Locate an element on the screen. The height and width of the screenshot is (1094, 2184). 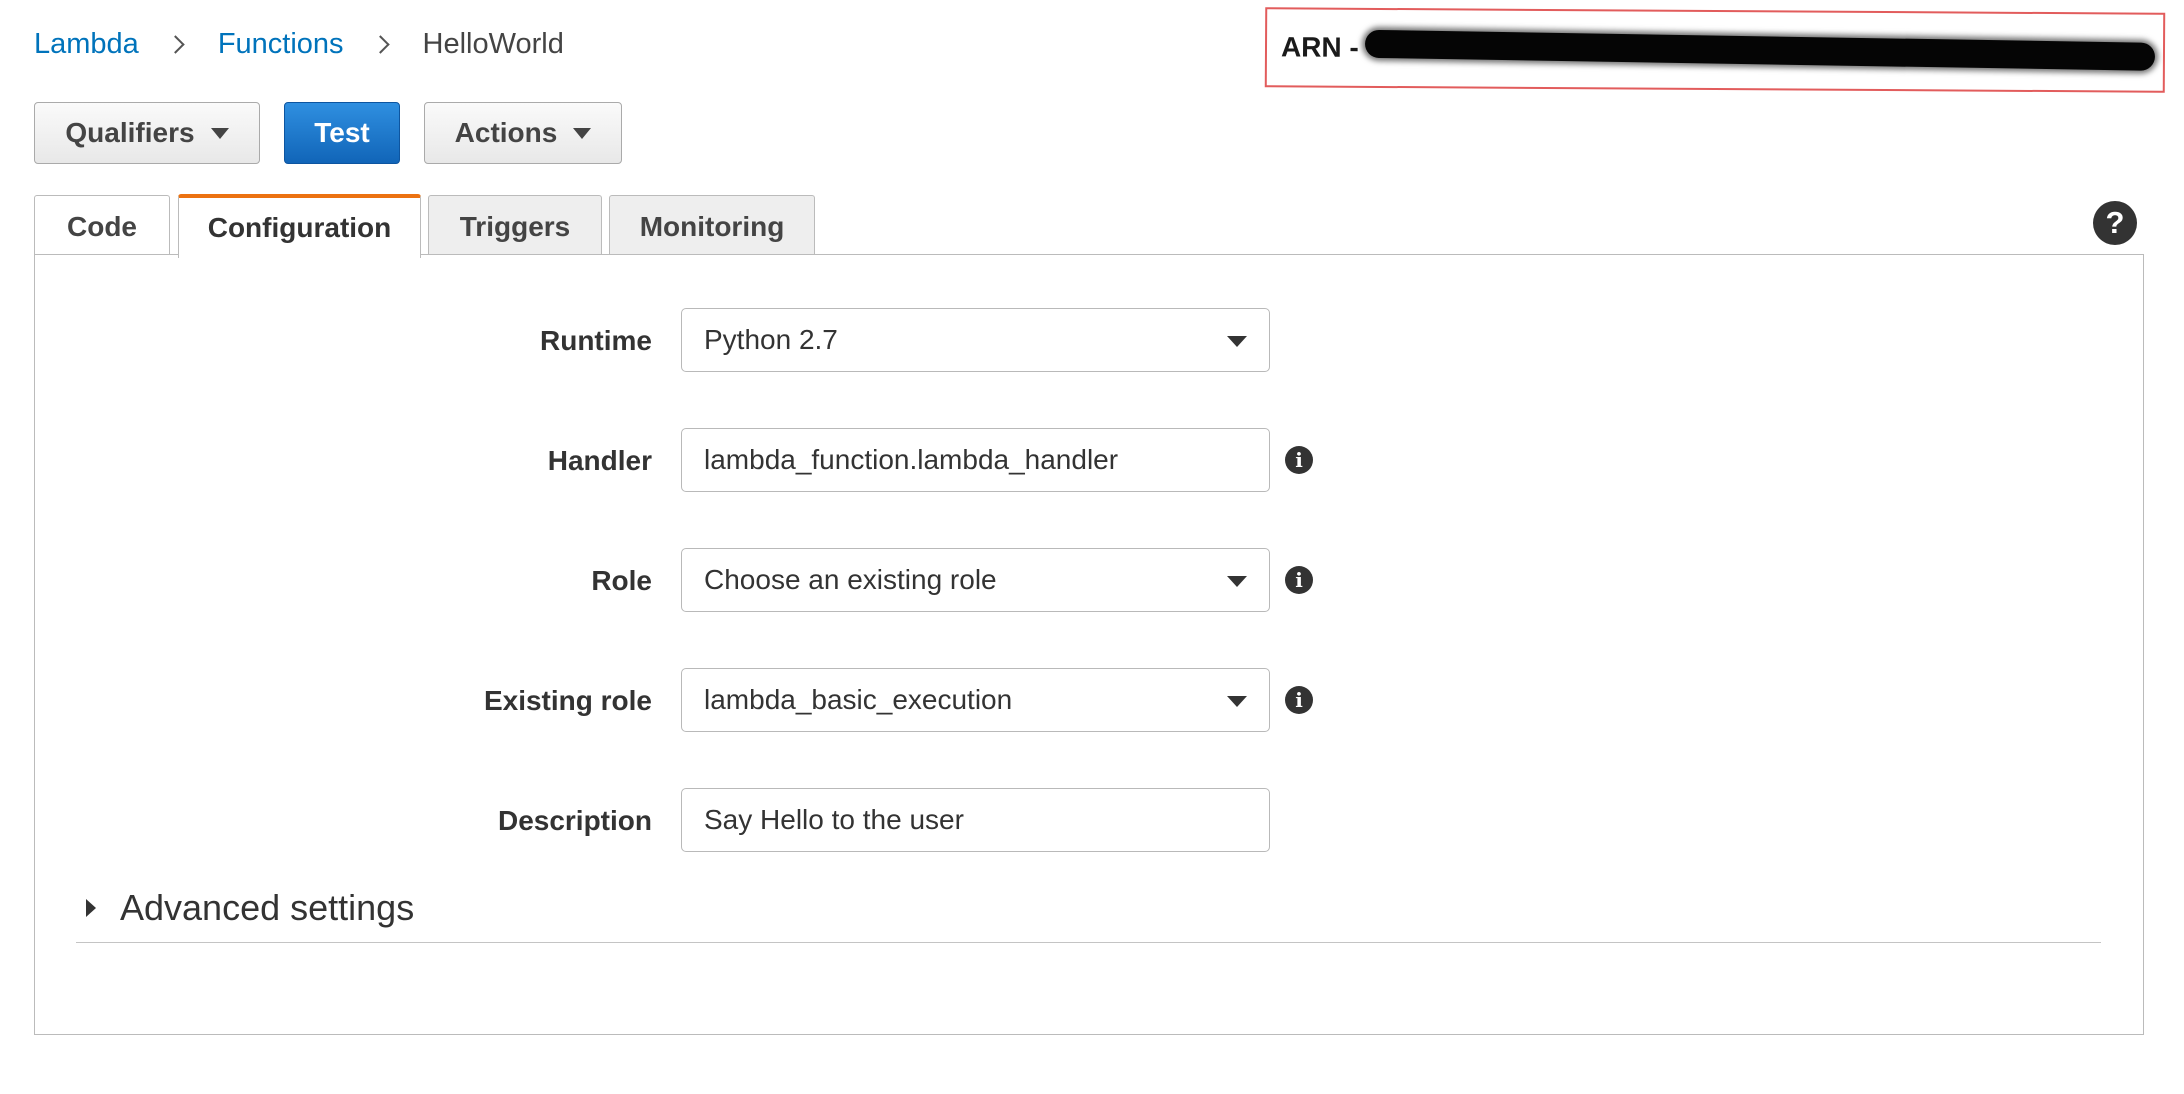
existing-role-value: lambda_basic_execution is located at coordinates (858, 699).